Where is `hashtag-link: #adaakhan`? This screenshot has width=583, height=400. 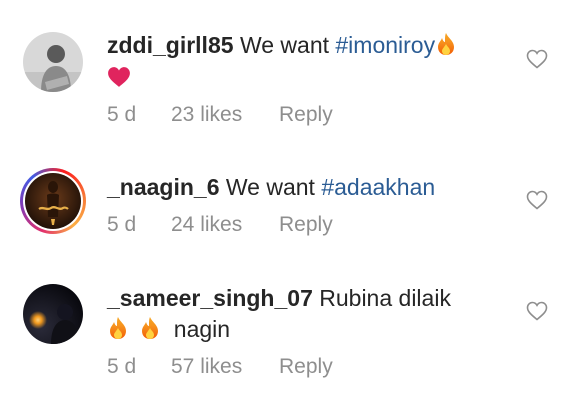
hashtag-link: #adaakhan is located at coordinates (378, 187).